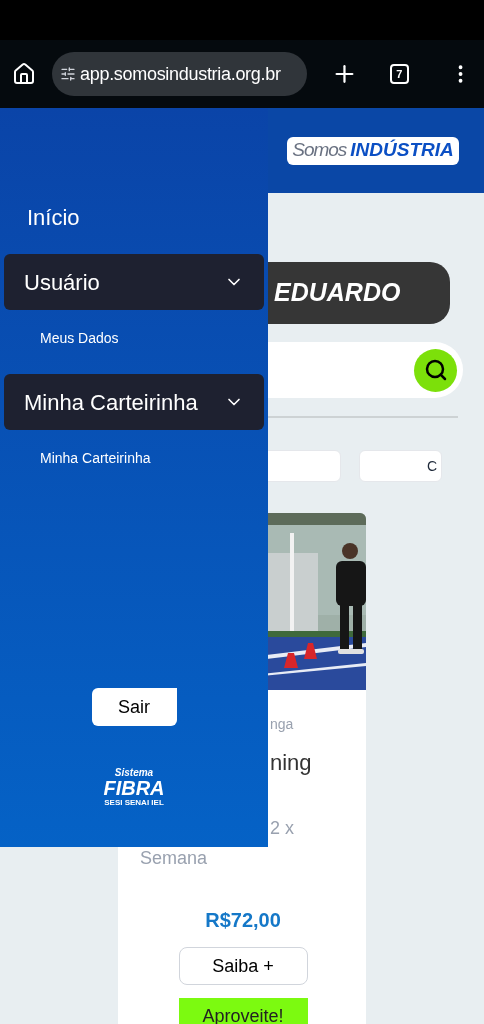  Describe the element at coordinates (53, 214) in the screenshot. I see `menu-link: Início` at that location.